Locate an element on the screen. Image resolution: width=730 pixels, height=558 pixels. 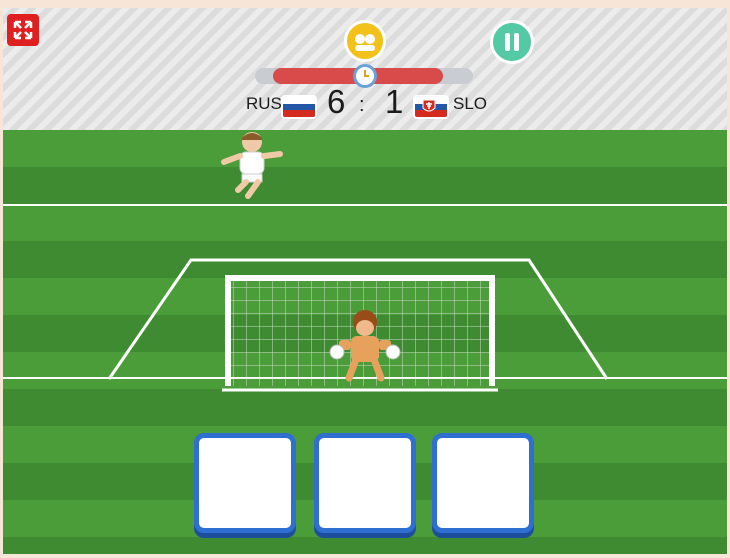
home-team-code: RUS is located at coordinates (264, 103).